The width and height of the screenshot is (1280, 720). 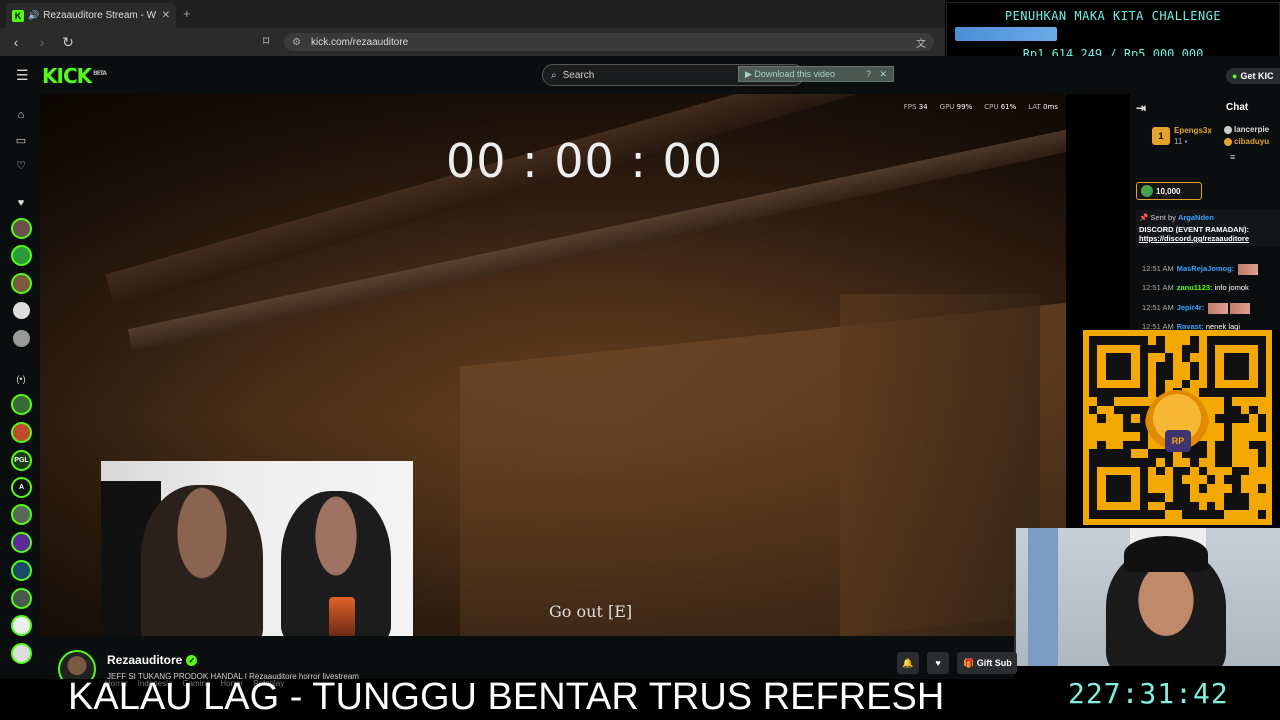 I want to click on webcam-overlay-solo, so click(x=1147, y=597).